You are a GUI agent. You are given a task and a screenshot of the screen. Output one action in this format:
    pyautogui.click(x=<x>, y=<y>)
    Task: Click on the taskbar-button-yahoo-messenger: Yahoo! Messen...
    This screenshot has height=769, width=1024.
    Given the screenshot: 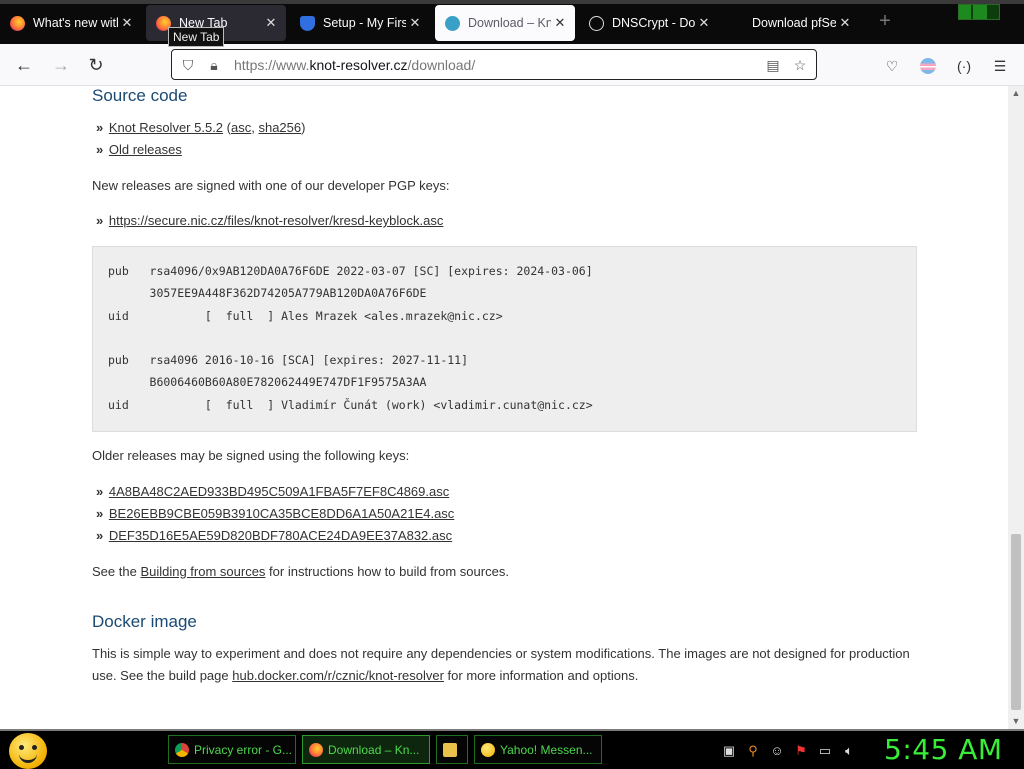 What is the action you would take?
    pyautogui.click(x=538, y=749)
    